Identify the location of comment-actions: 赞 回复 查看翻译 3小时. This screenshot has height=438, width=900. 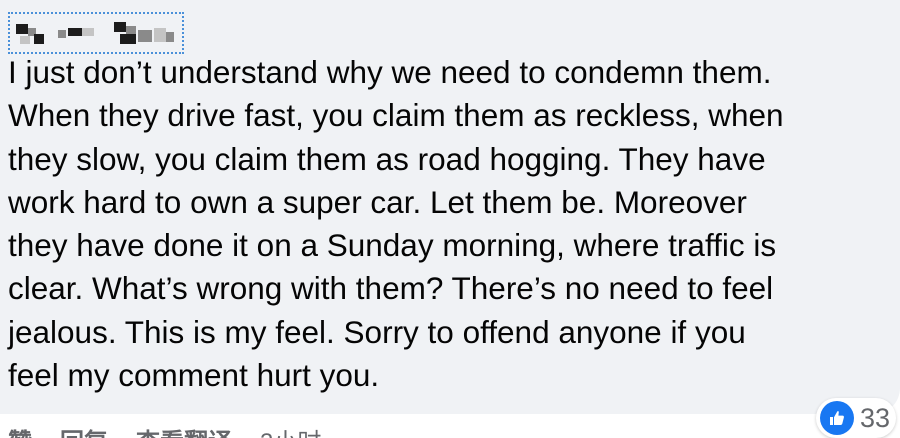
(164, 430).